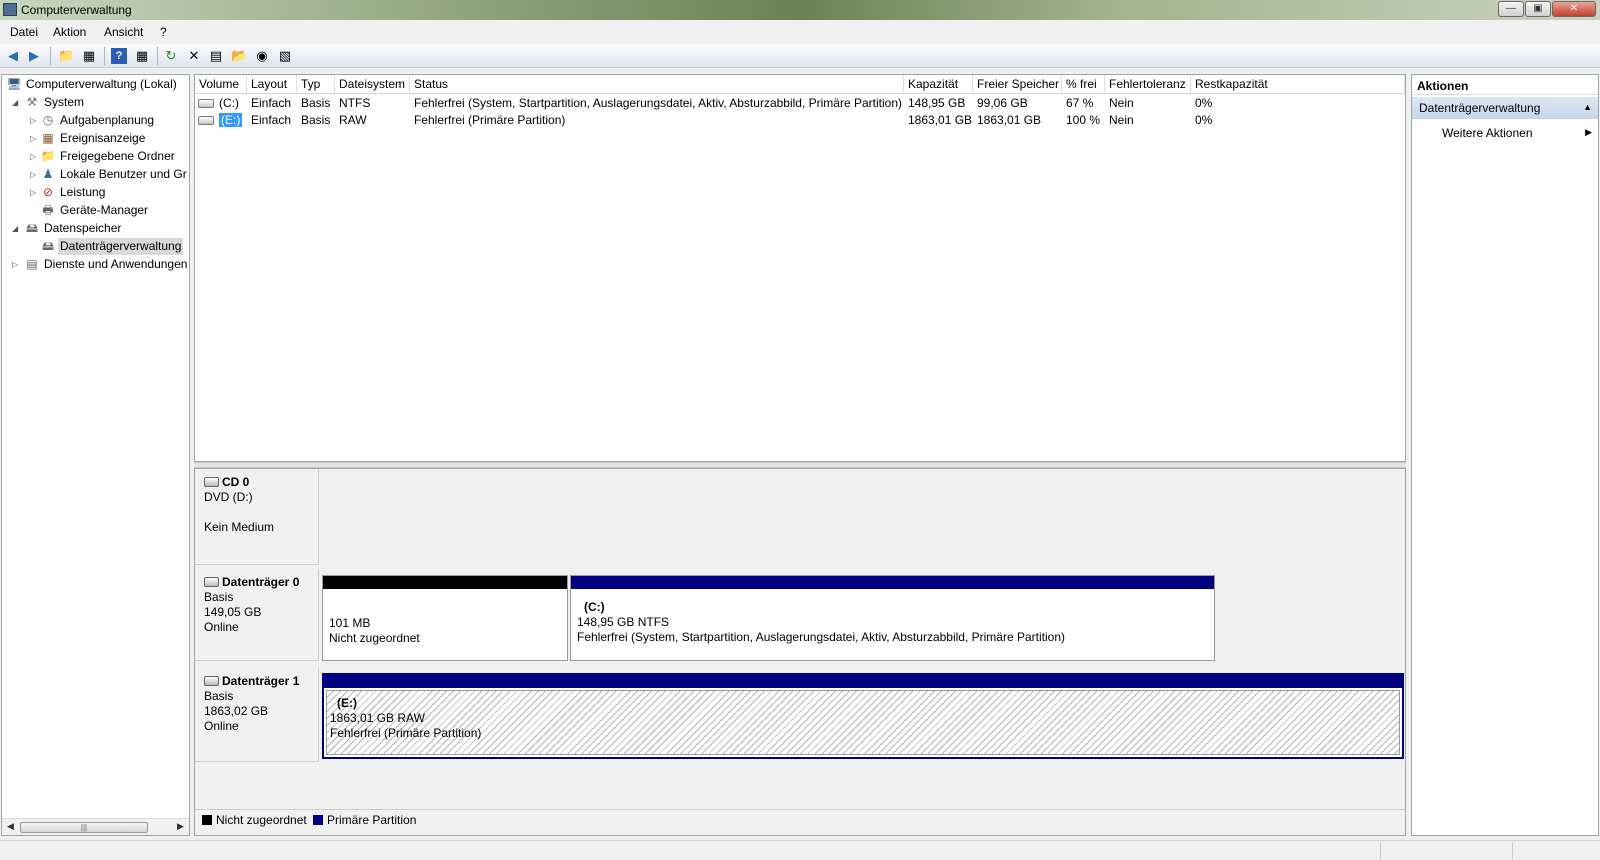  What do you see at coordinates (1511, 9) in the screenshot?
I see `minimize-button: —` at bounding box center [1511, 9].